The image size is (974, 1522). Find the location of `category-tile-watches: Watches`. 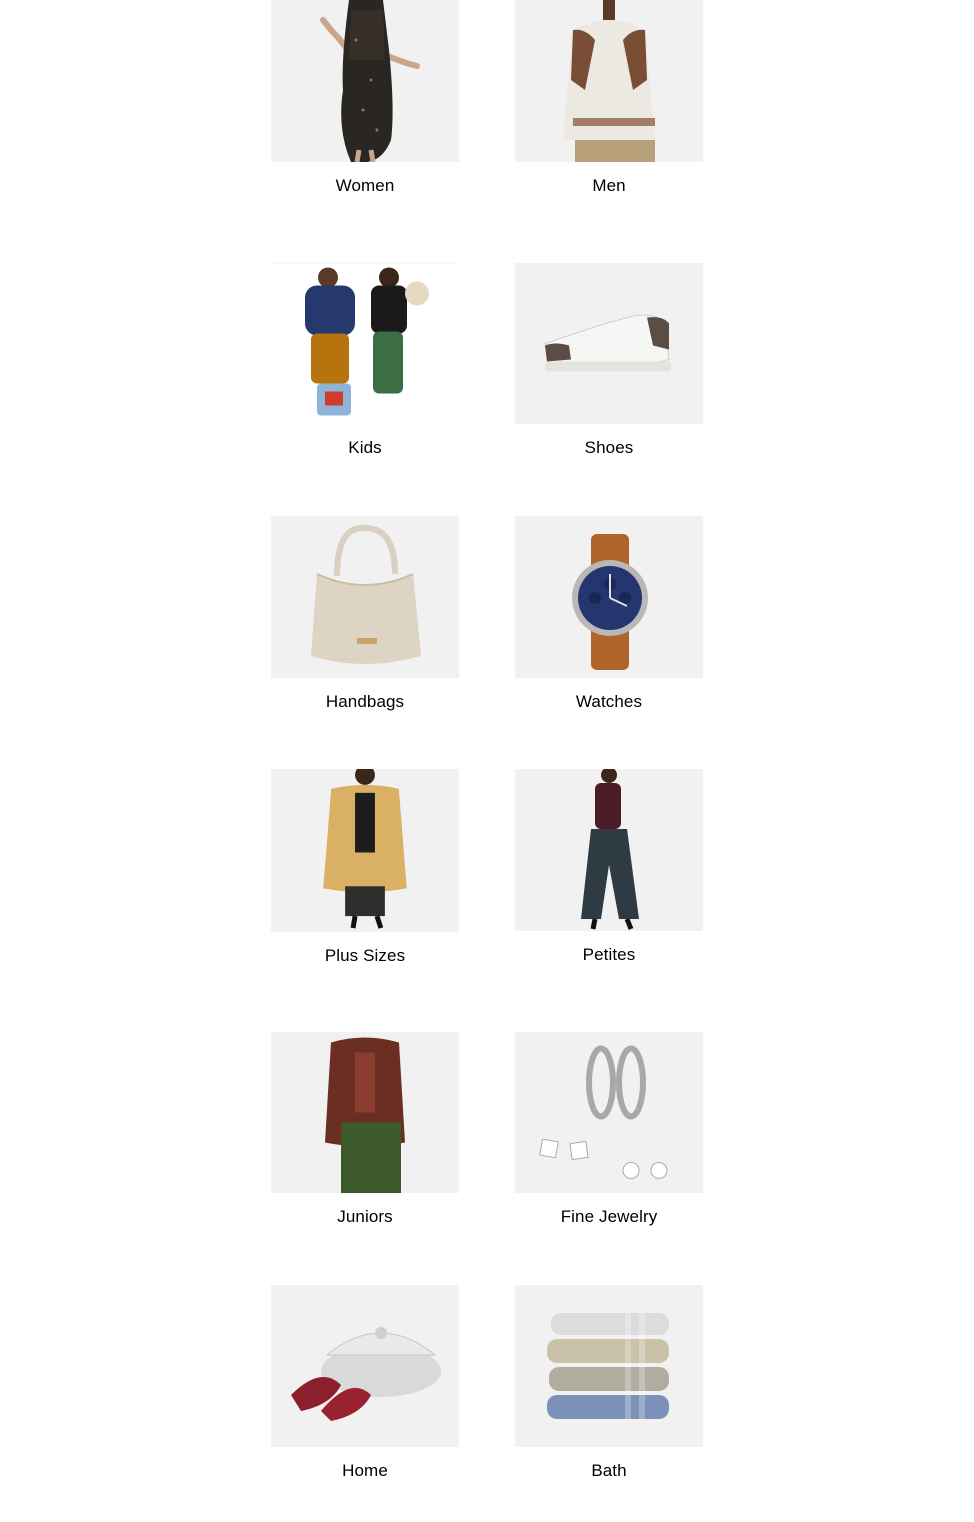

category-tile-watches: Watches is located at coordinates (609, 614).